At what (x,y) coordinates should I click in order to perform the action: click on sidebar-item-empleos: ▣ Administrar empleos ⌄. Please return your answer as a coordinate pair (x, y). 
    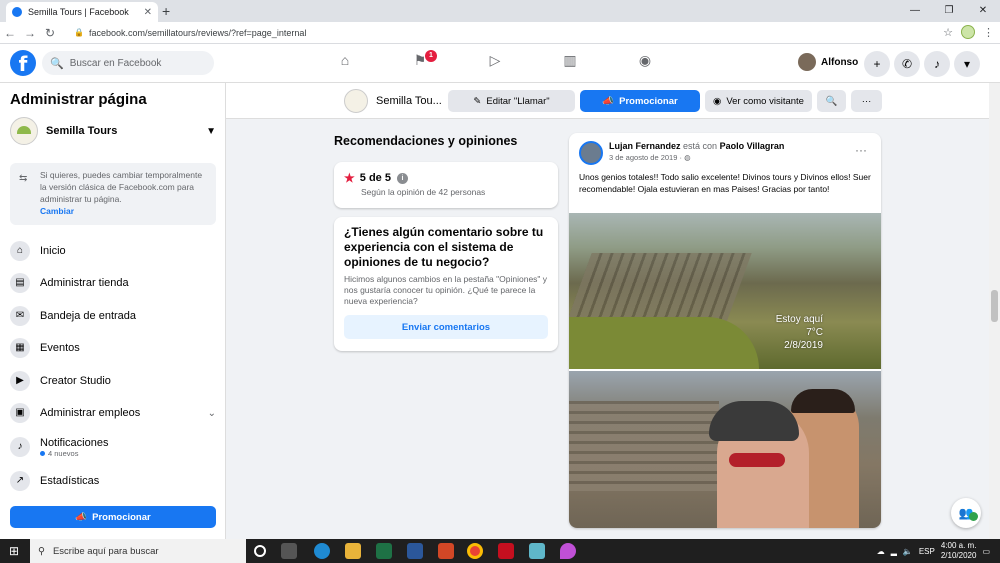
    Looking at the image, I should click on (113, 413).